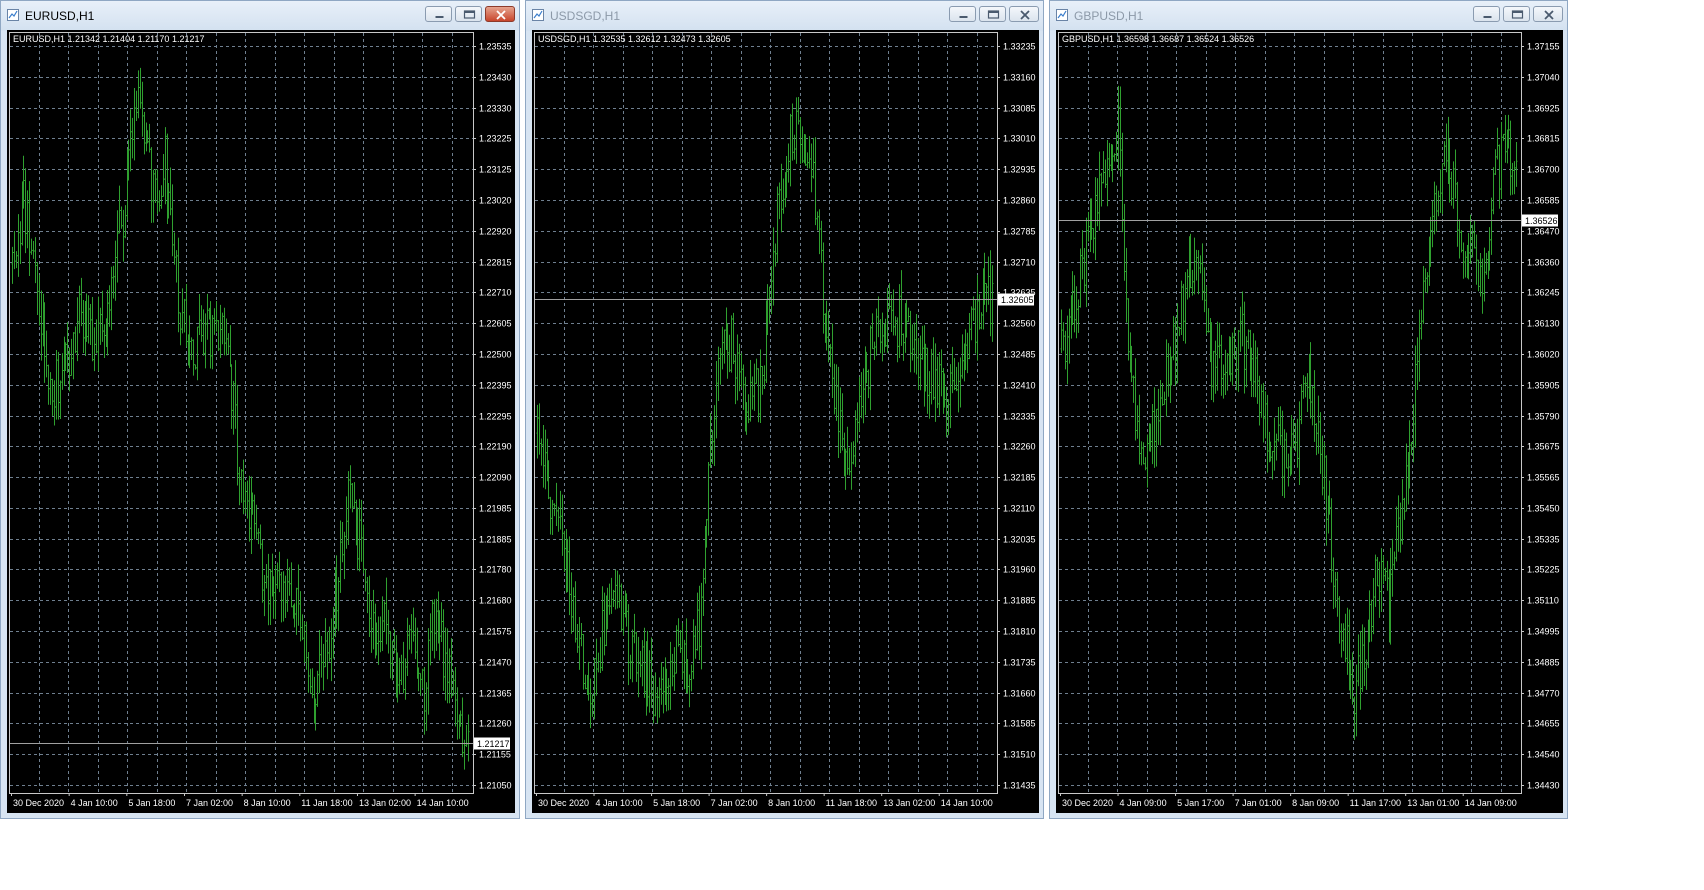  What do you see at coordinates (1308, 16) in the screenshot?
I see `title-bar: GBPUSD,H1` at bounding box center [1308, 16].